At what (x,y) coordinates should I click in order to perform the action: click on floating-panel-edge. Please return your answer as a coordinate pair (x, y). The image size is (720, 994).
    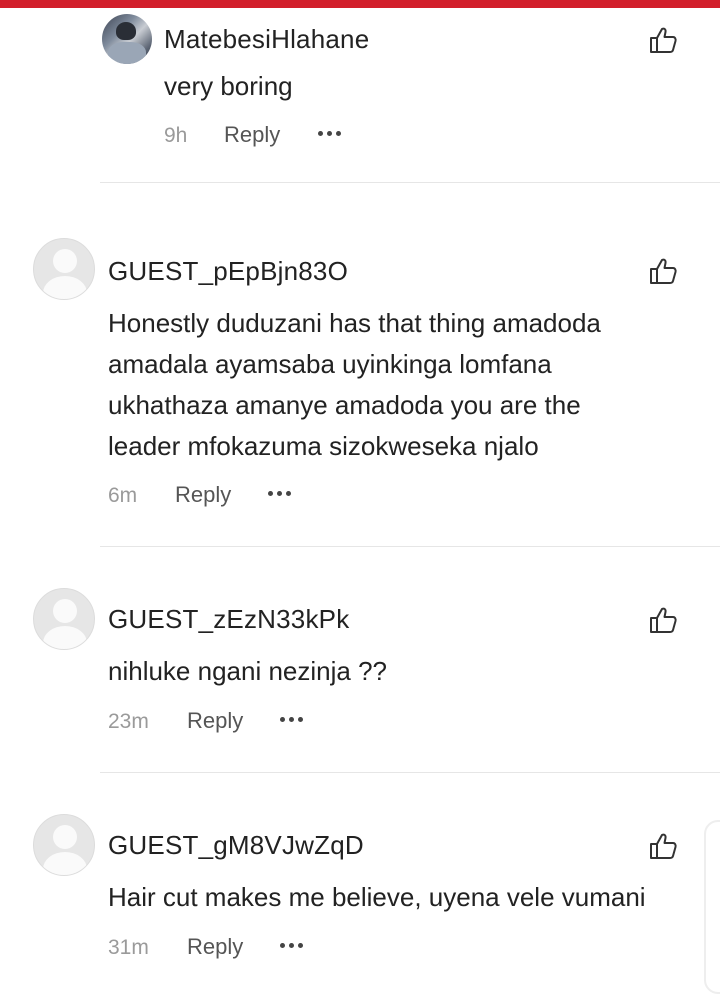
    Looking at the image, I should click on (712, 907).